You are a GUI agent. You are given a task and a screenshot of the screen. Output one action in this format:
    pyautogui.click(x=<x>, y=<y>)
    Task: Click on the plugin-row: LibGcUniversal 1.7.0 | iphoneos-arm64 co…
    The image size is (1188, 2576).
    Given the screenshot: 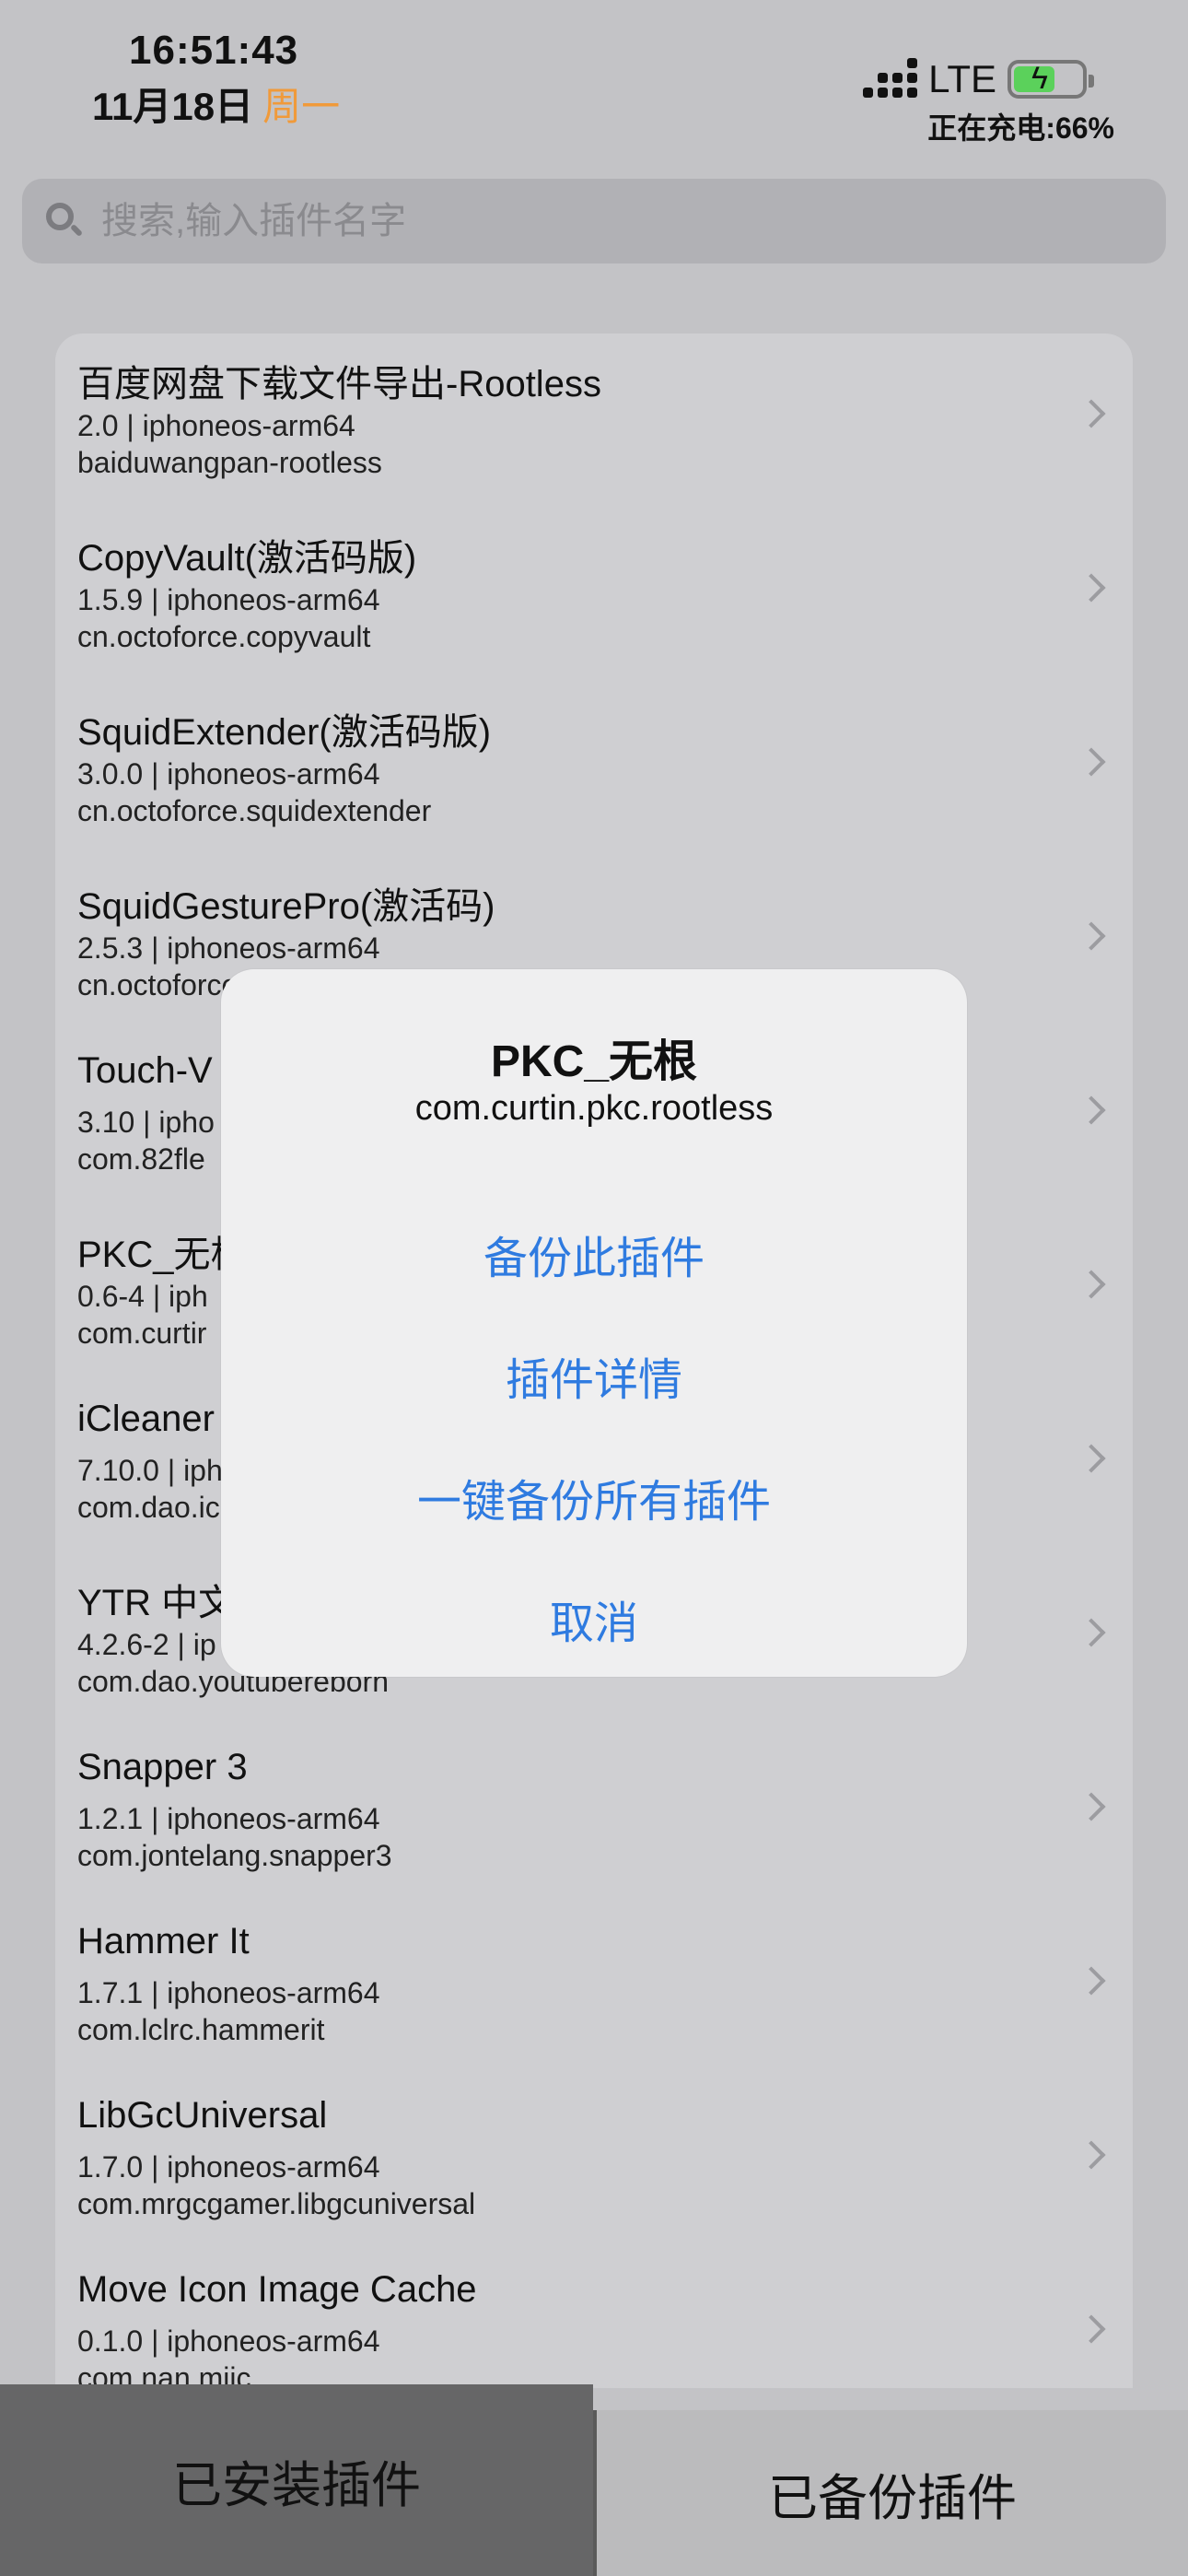 What is the action you would take?
    pyautogui.click(x=594, y=2162)
    